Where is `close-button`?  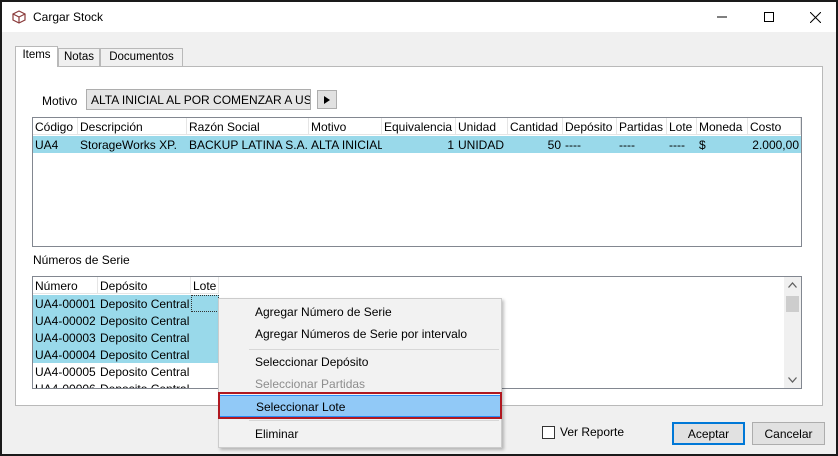
close-button is located at coordinates (815, 17).